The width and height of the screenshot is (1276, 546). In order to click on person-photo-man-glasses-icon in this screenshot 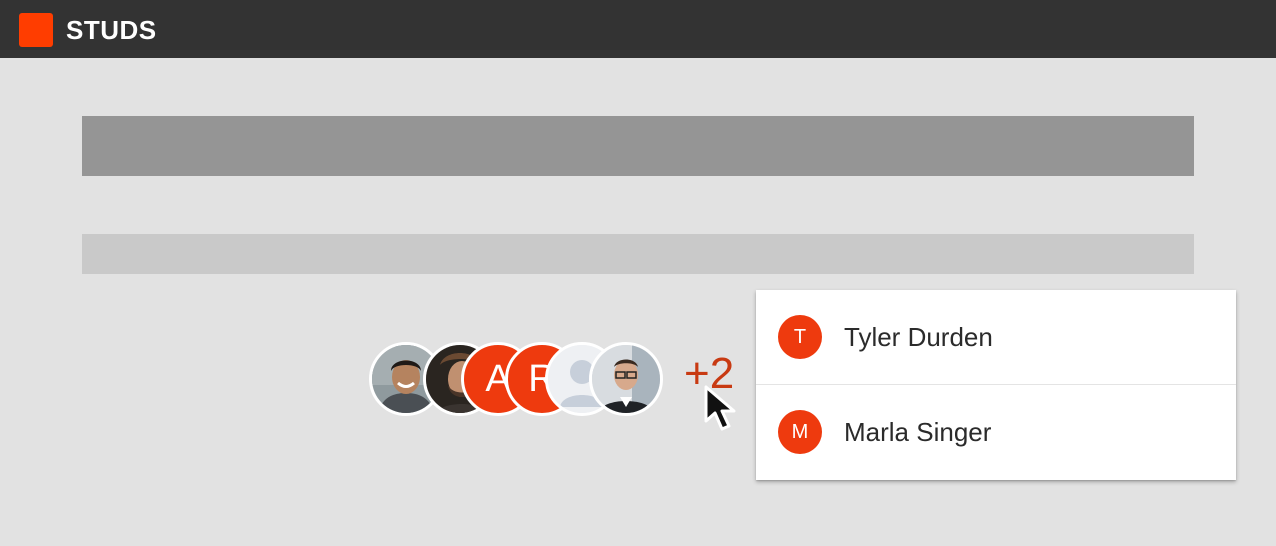, I will do `click(626, 379)`.